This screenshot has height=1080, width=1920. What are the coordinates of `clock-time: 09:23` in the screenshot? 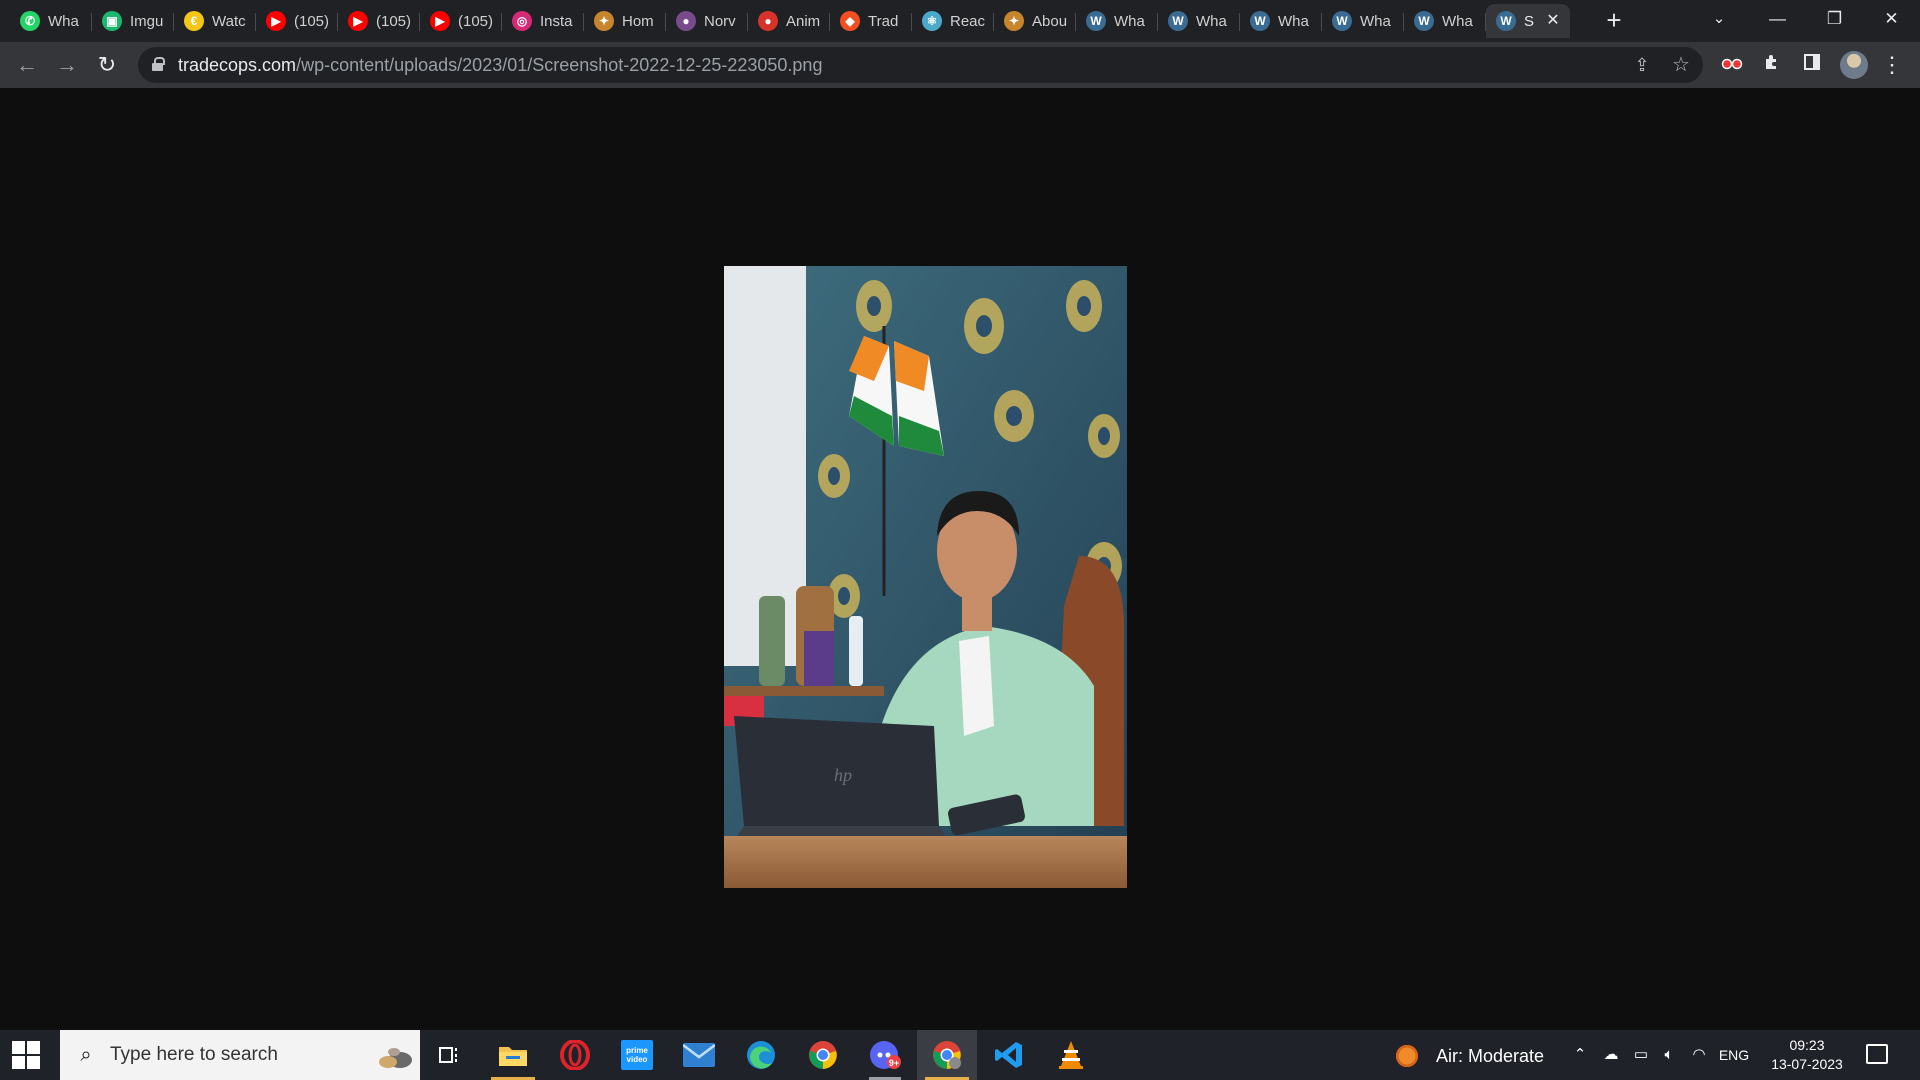 It's located at (1807, 1045).